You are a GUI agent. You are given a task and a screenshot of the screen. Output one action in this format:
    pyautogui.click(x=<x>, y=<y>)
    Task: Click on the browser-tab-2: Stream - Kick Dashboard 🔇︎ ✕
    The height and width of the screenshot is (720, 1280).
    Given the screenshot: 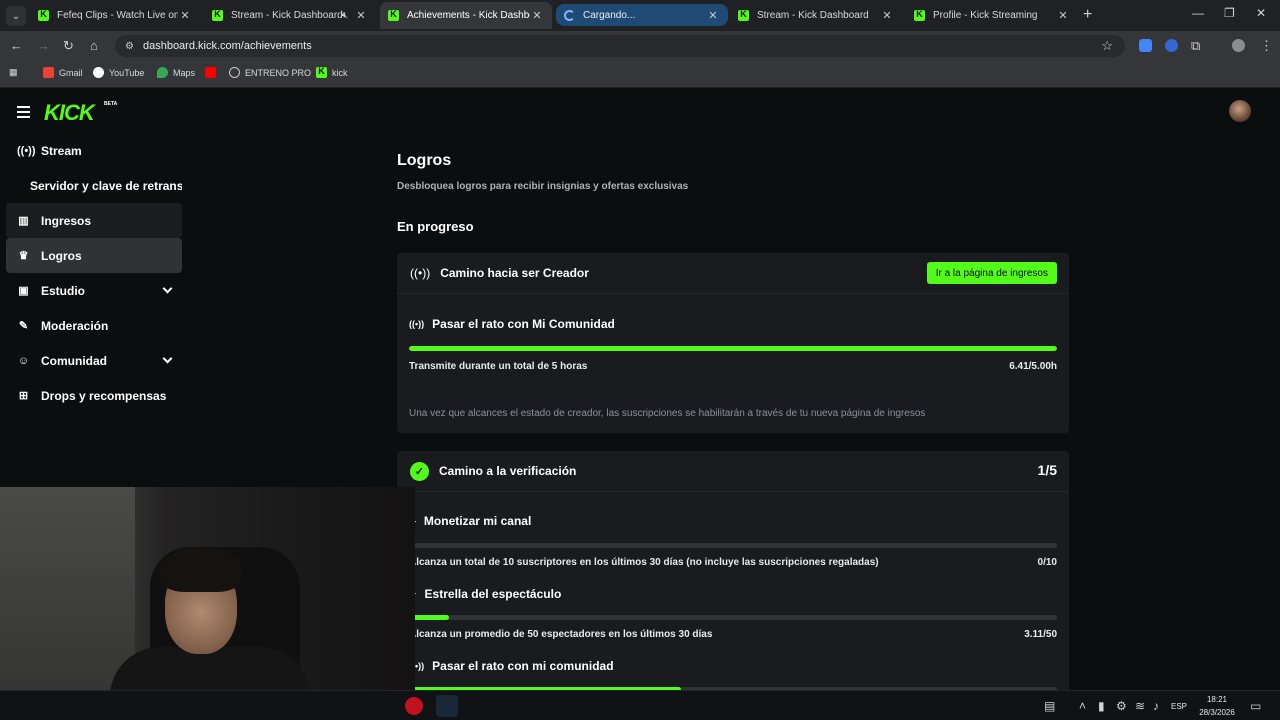 What is the action you would take?
    pyautogui.click(x=290, y=15)
    